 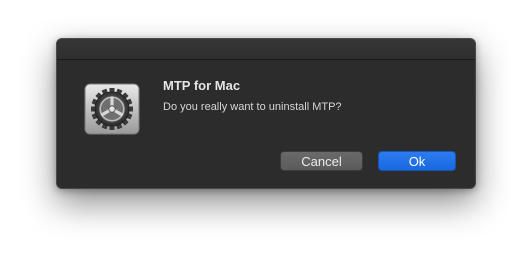 I want to click on dialog-message: Do you really want to uninstall MTP?, so click(x=252, y=107).